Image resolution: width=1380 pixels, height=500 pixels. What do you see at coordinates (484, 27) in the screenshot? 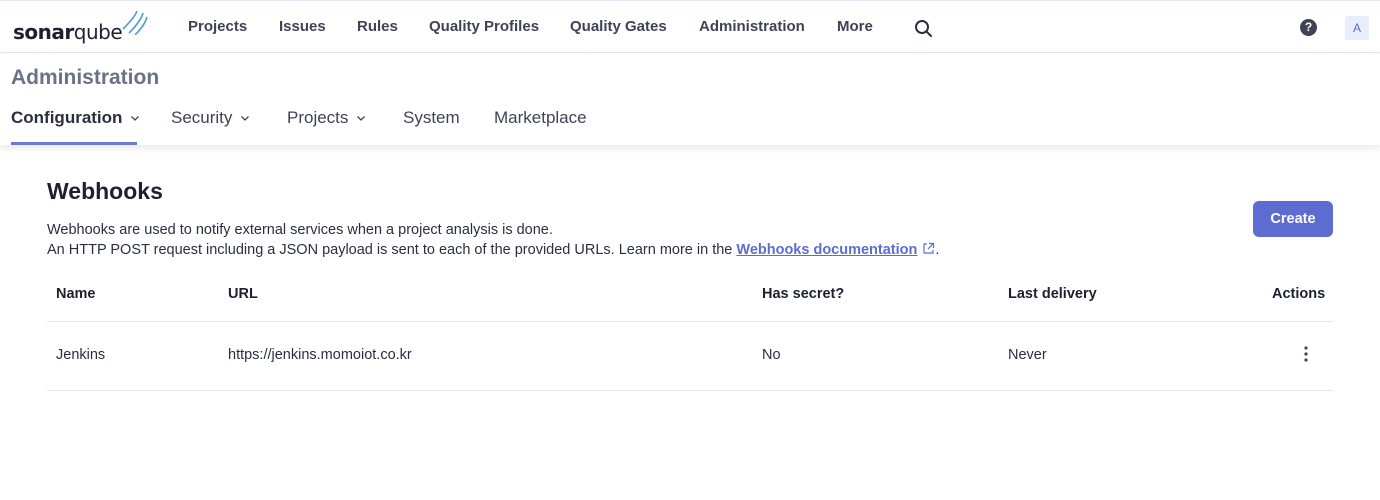
I see `nav-quality-profiles: Quality Profiles` at bounding box center [484, 27].